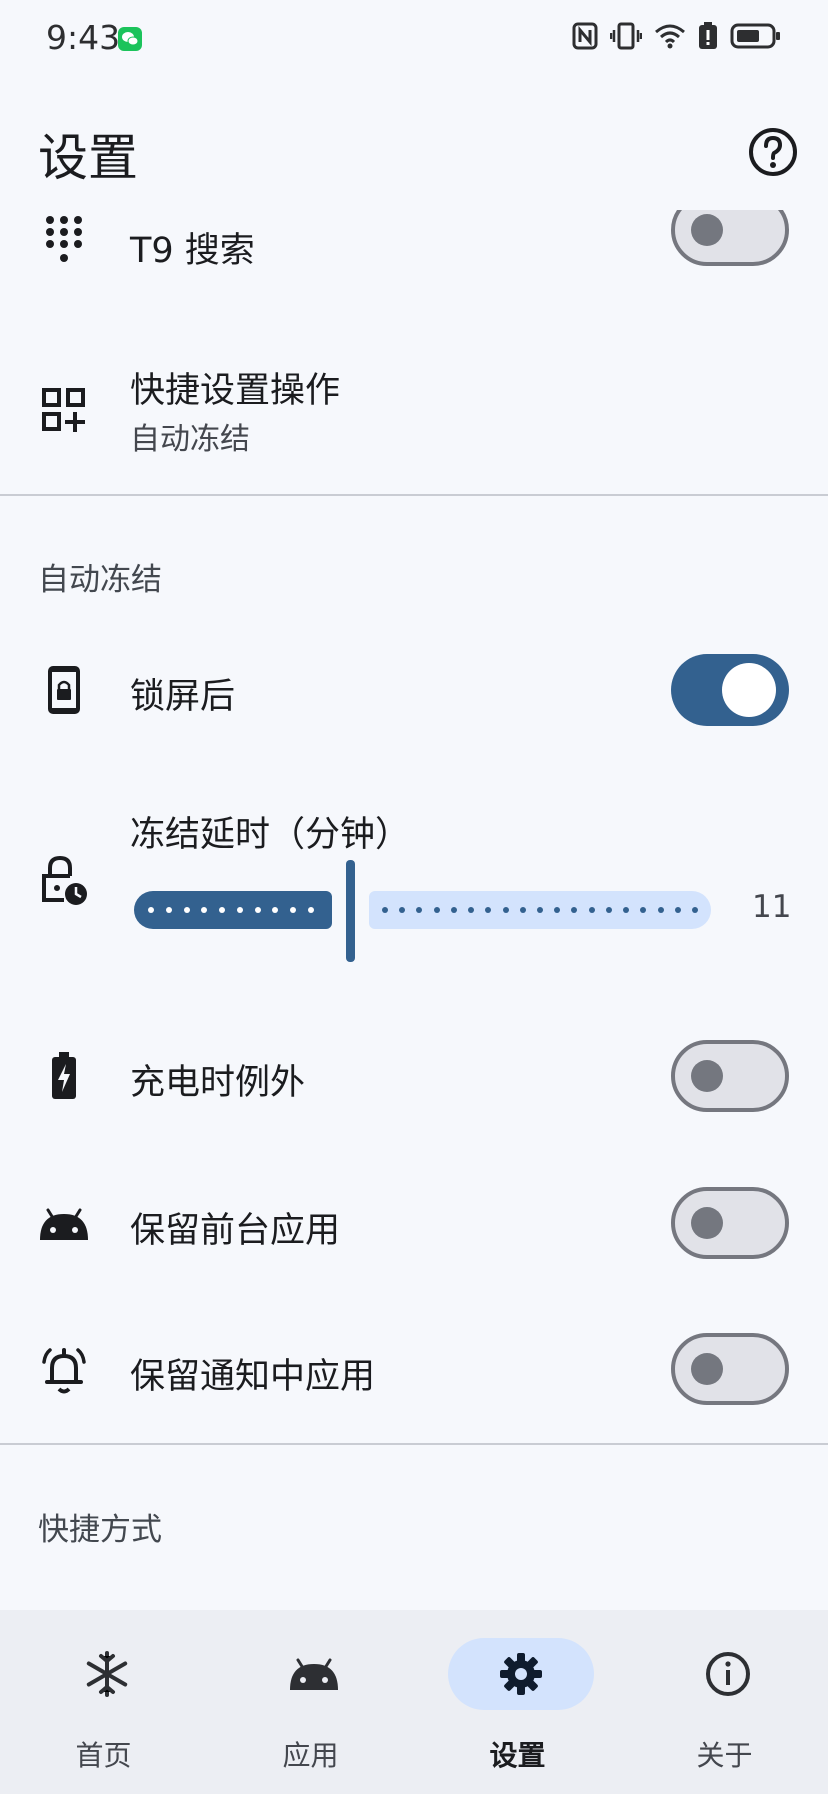 The height and width of the screenshot is (1794, 828). What do you see at coordinates (414, 407) in the screenshot?
I see `quick-settings-row: 快捷设置操作 自动冻结` at bounding box center [414, 407].